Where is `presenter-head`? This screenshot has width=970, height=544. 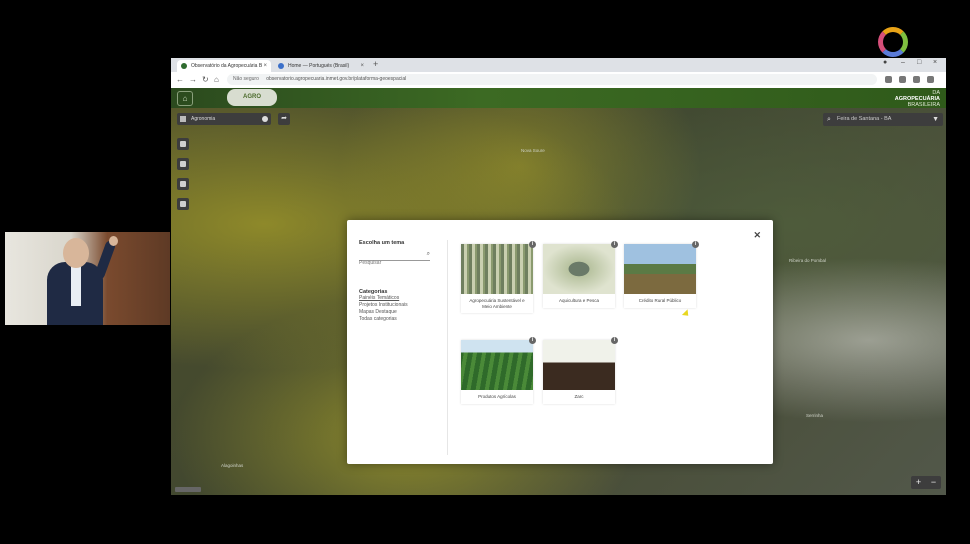
presenter-head is located at coordinates (76, 253).